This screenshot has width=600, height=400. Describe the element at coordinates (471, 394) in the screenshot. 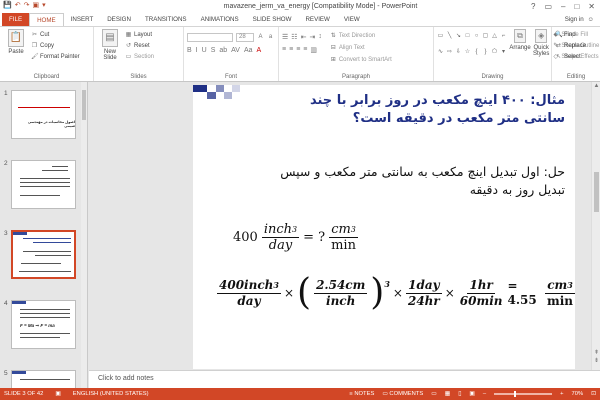

I see `slideshow-view-icon: ▣` at that location.